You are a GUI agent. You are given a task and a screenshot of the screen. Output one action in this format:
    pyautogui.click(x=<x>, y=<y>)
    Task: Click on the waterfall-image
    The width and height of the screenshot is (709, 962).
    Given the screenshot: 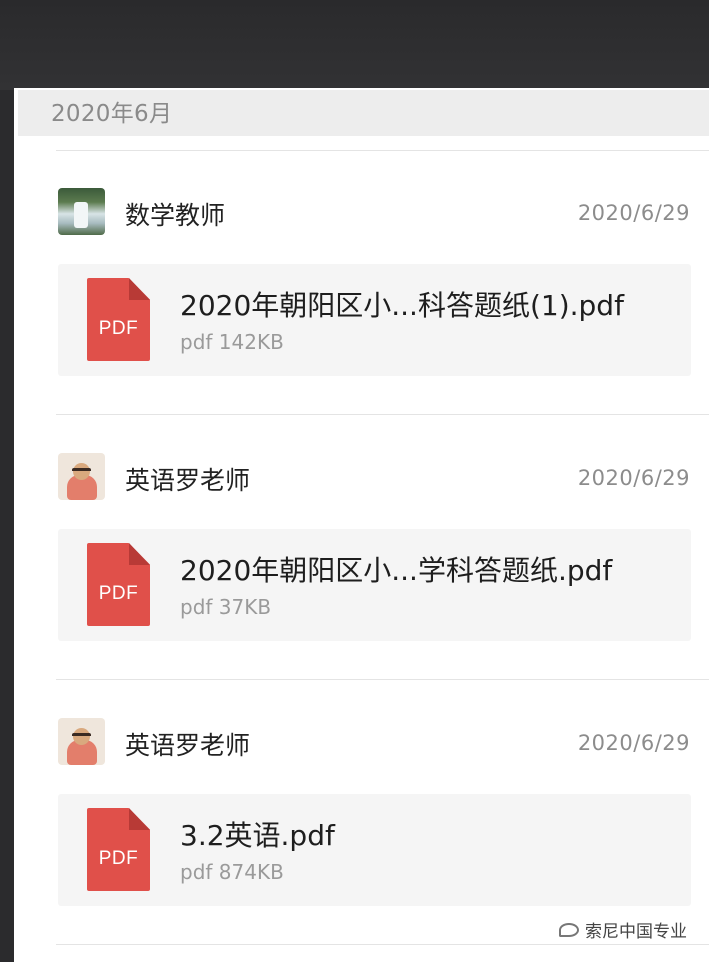 What is the action you would take?
    pyautogui.click(x=81, y=215)
    